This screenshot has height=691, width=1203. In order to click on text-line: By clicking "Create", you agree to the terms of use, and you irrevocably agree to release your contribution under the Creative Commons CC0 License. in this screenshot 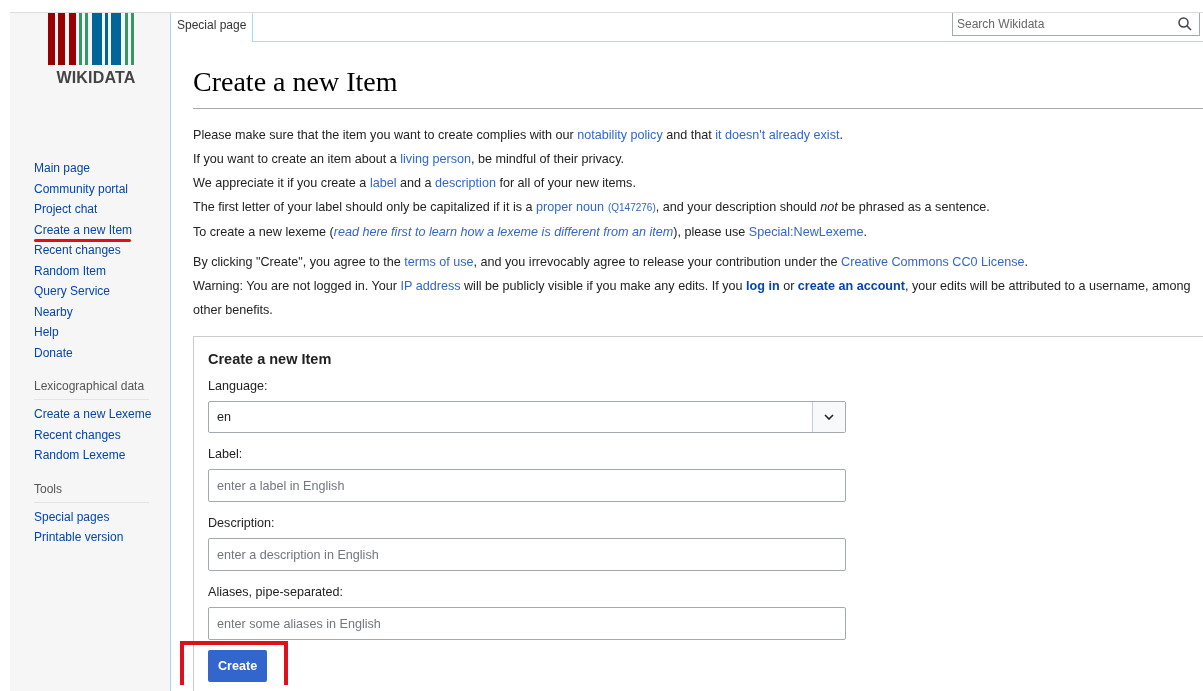, I will do `click(611, 262)`.